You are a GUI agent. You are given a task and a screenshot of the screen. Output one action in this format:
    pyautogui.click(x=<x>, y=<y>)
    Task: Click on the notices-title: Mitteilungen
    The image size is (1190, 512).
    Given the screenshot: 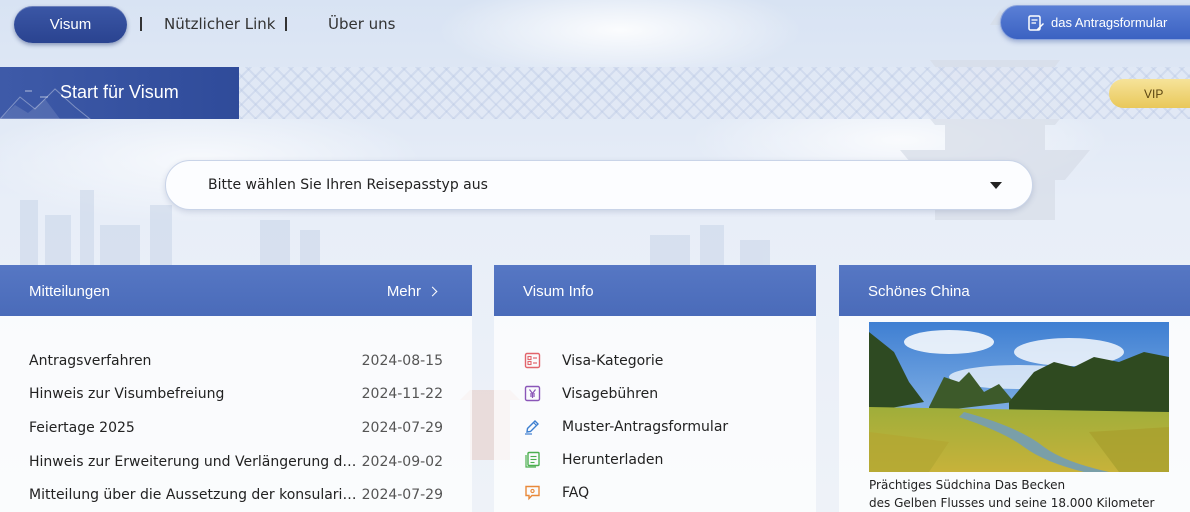 What is the action you would take?
    pyautogui.click(x=69, y=291)
    